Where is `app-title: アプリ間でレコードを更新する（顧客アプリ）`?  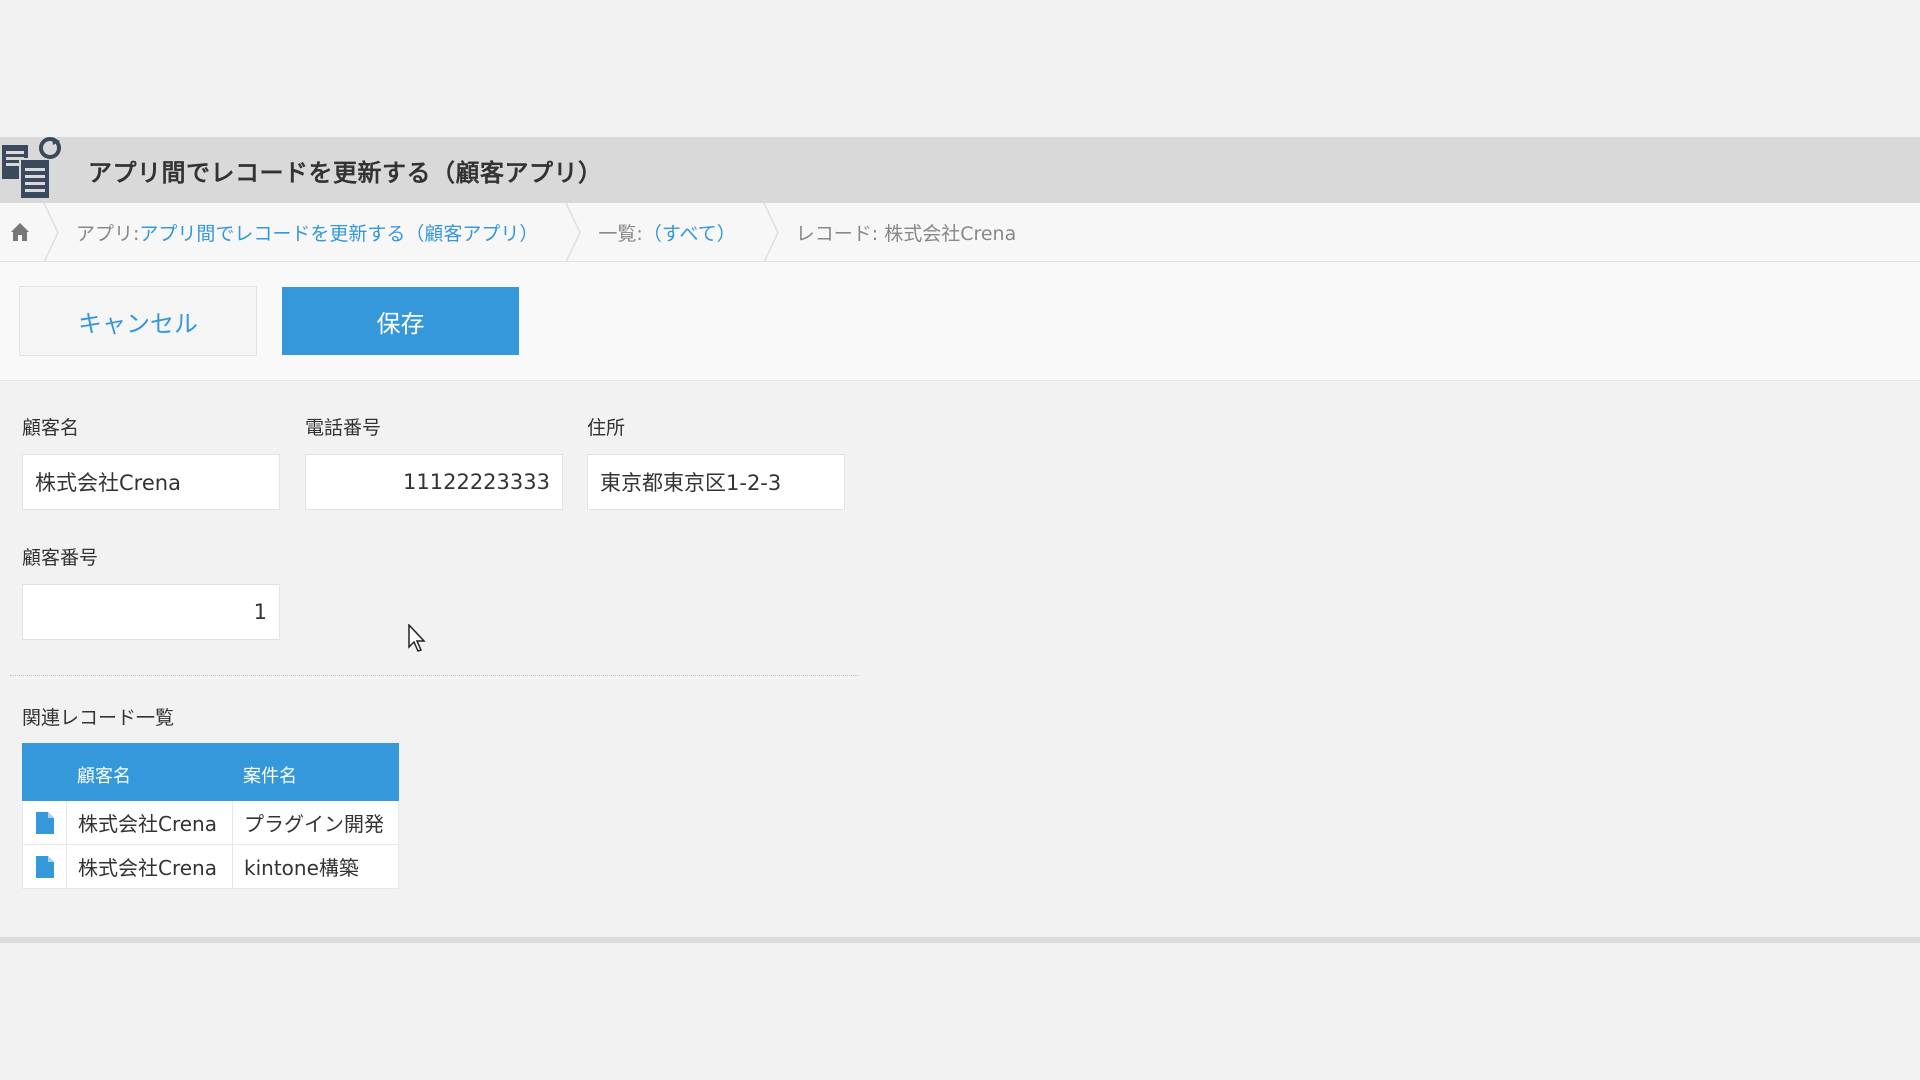
app-title: アプリ間でレコードを更新する（顧客アプリ） is located at coordinates (345, 172).